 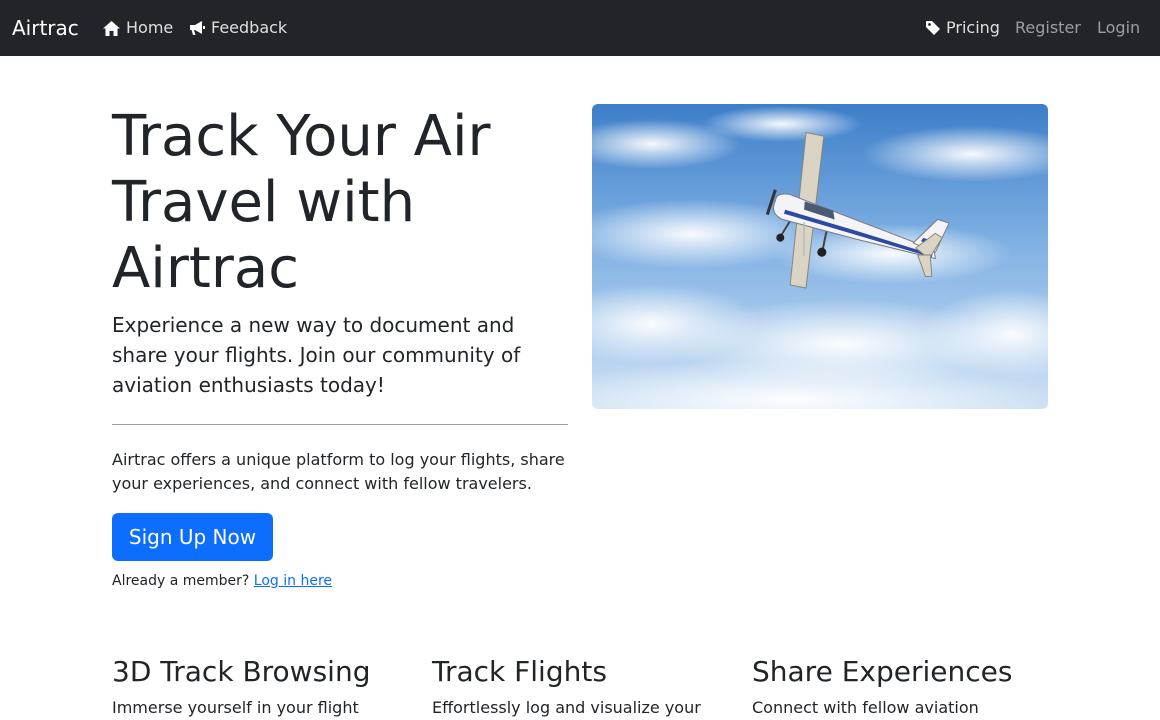 What do you see at coordinates (111, 28) in the screenshot?
I see `home-icon` at bounding box center [111, 28].